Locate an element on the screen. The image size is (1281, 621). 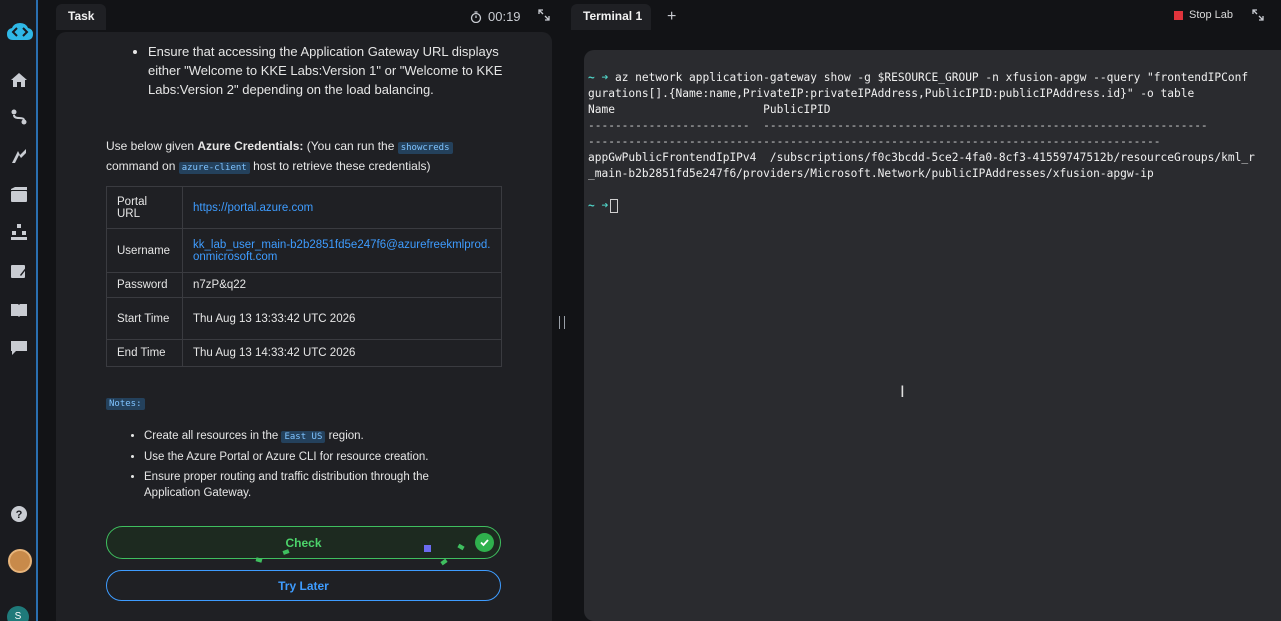
checkmark-icon is located at coordinates (484, 542).